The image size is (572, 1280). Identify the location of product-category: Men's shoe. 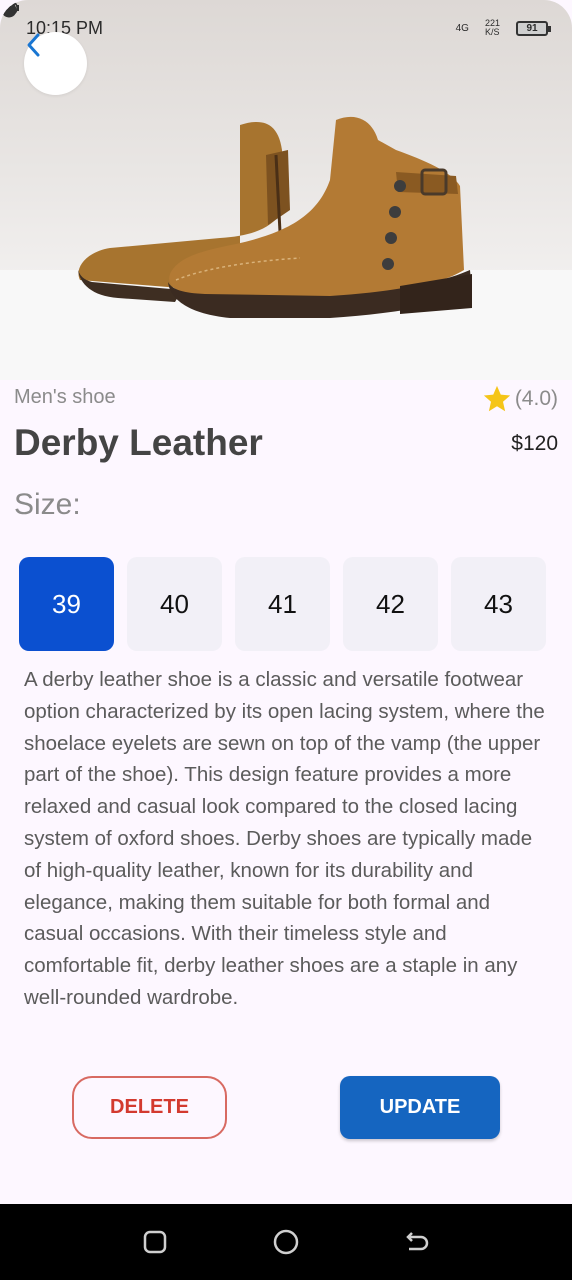
(65, 397).